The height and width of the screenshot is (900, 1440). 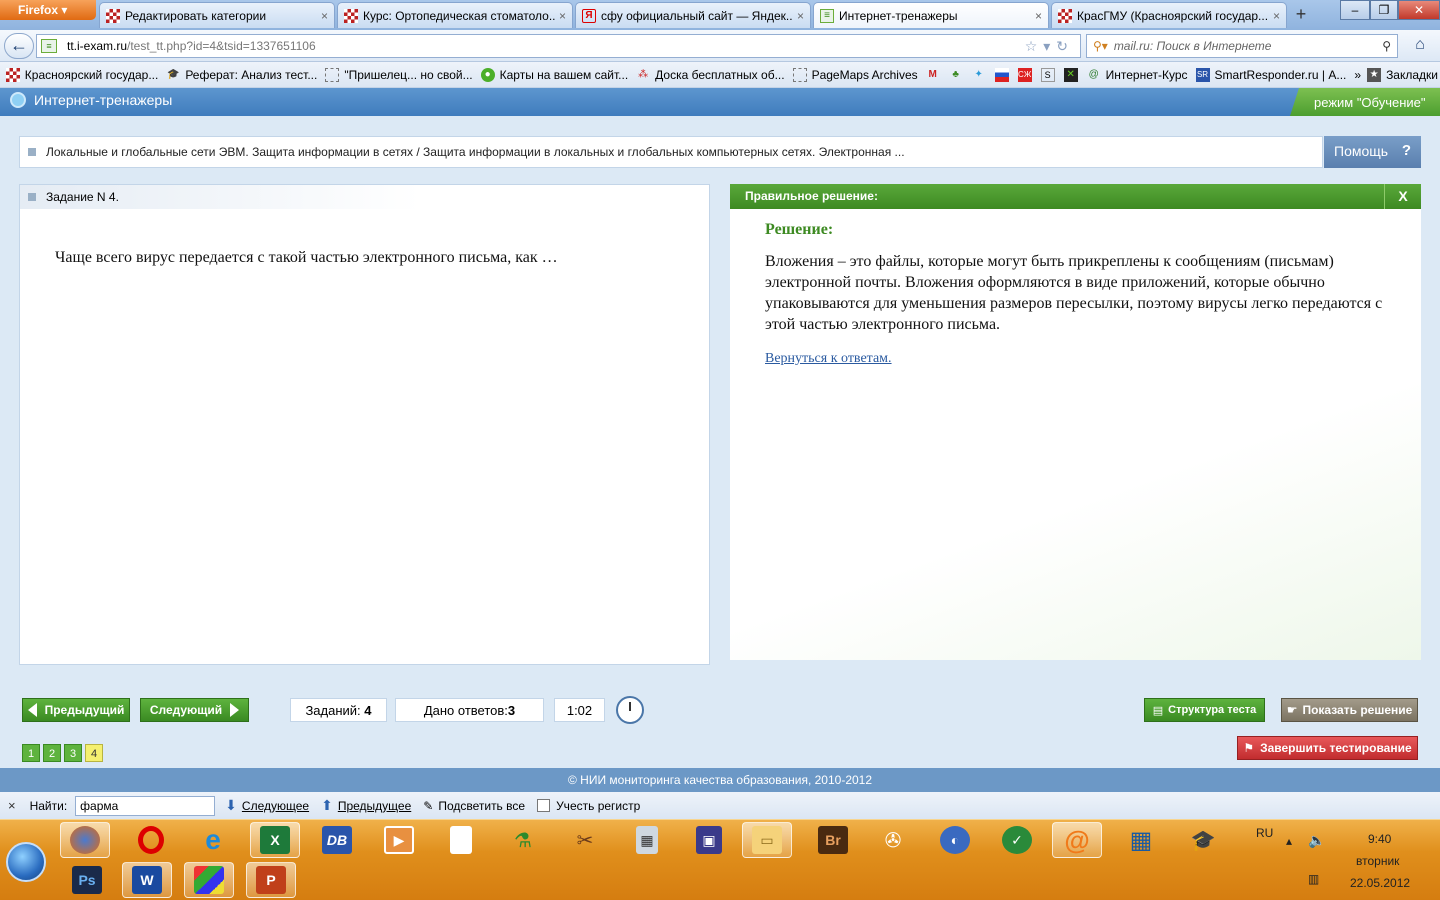 What do you see at coordinates (1402, 196) in the screenshot?
I see `close-solution-button: X` at bounding box center [1402, 196].